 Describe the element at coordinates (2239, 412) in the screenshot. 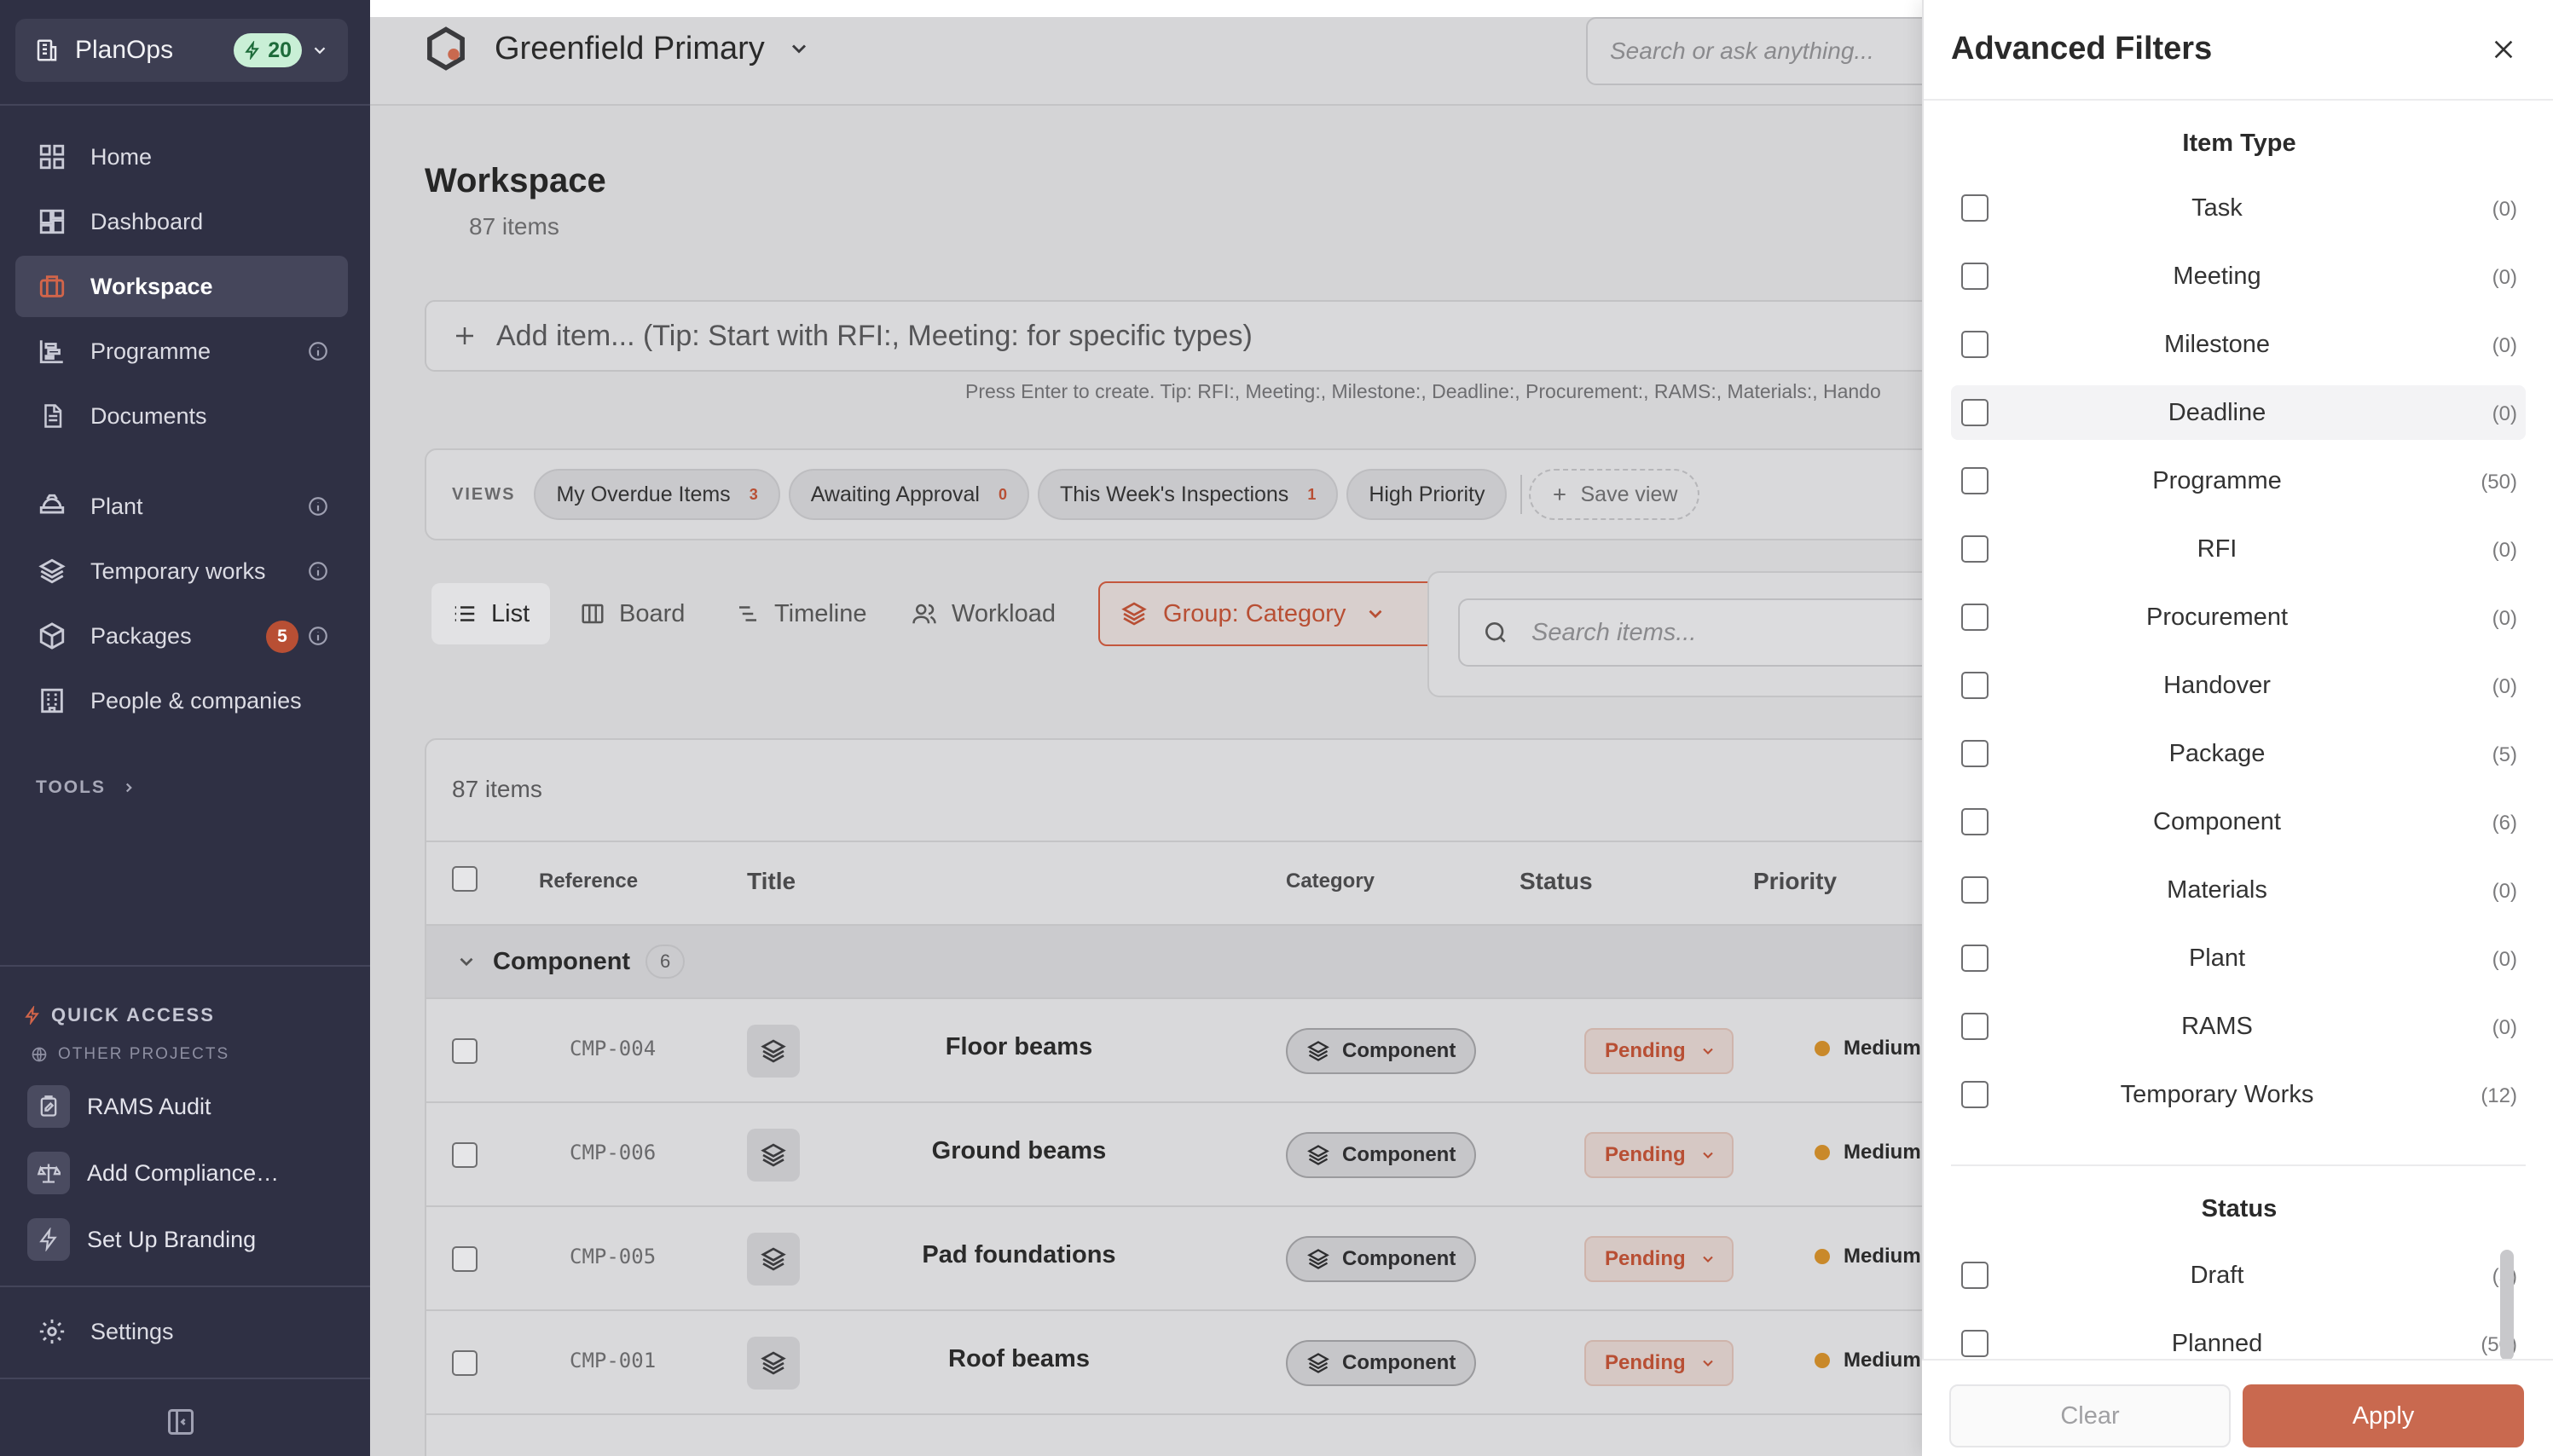

I see `filter-option: Deadline (0)` at that location.